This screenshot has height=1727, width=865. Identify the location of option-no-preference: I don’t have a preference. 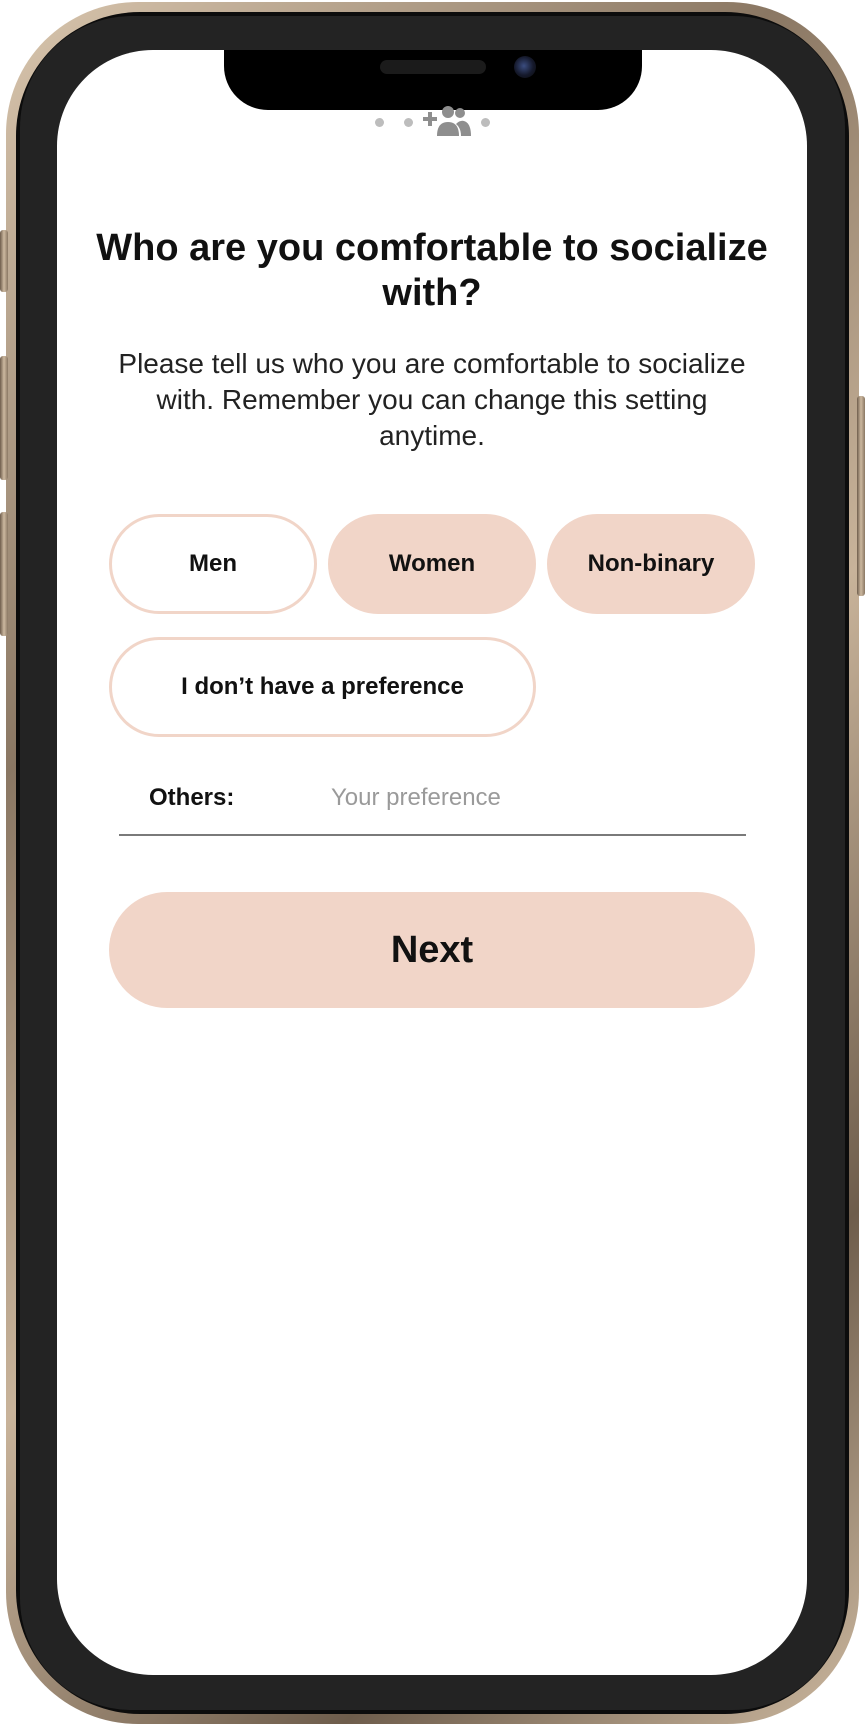
(322, 687).